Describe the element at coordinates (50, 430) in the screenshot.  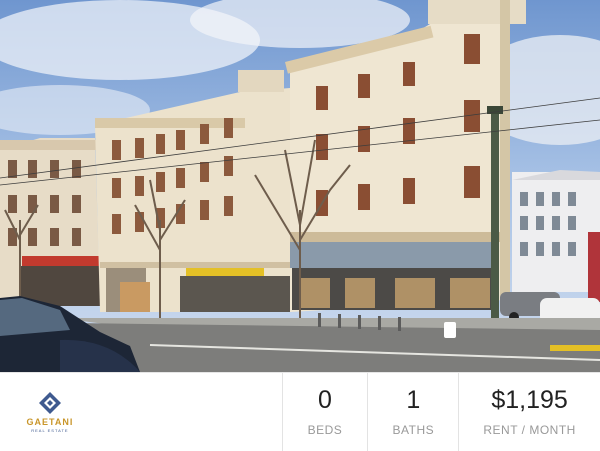
I see `brand-subtitle: REAL ESTATE` at that location.